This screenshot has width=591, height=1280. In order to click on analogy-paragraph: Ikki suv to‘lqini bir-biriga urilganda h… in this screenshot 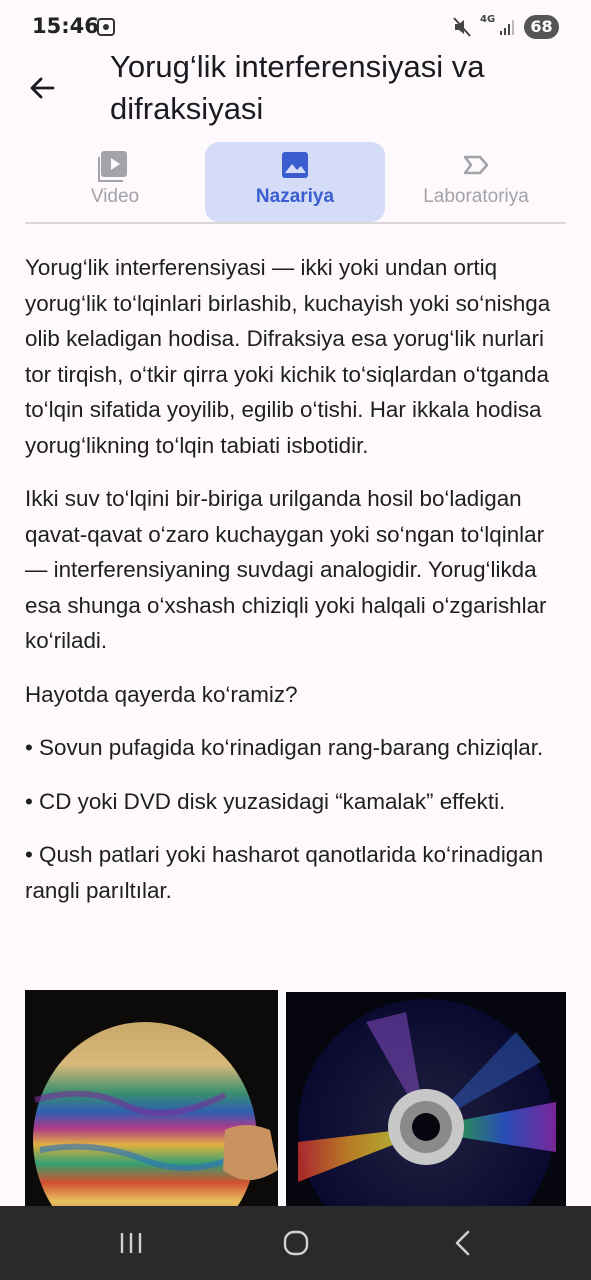, I will do `click(286, 569)`.